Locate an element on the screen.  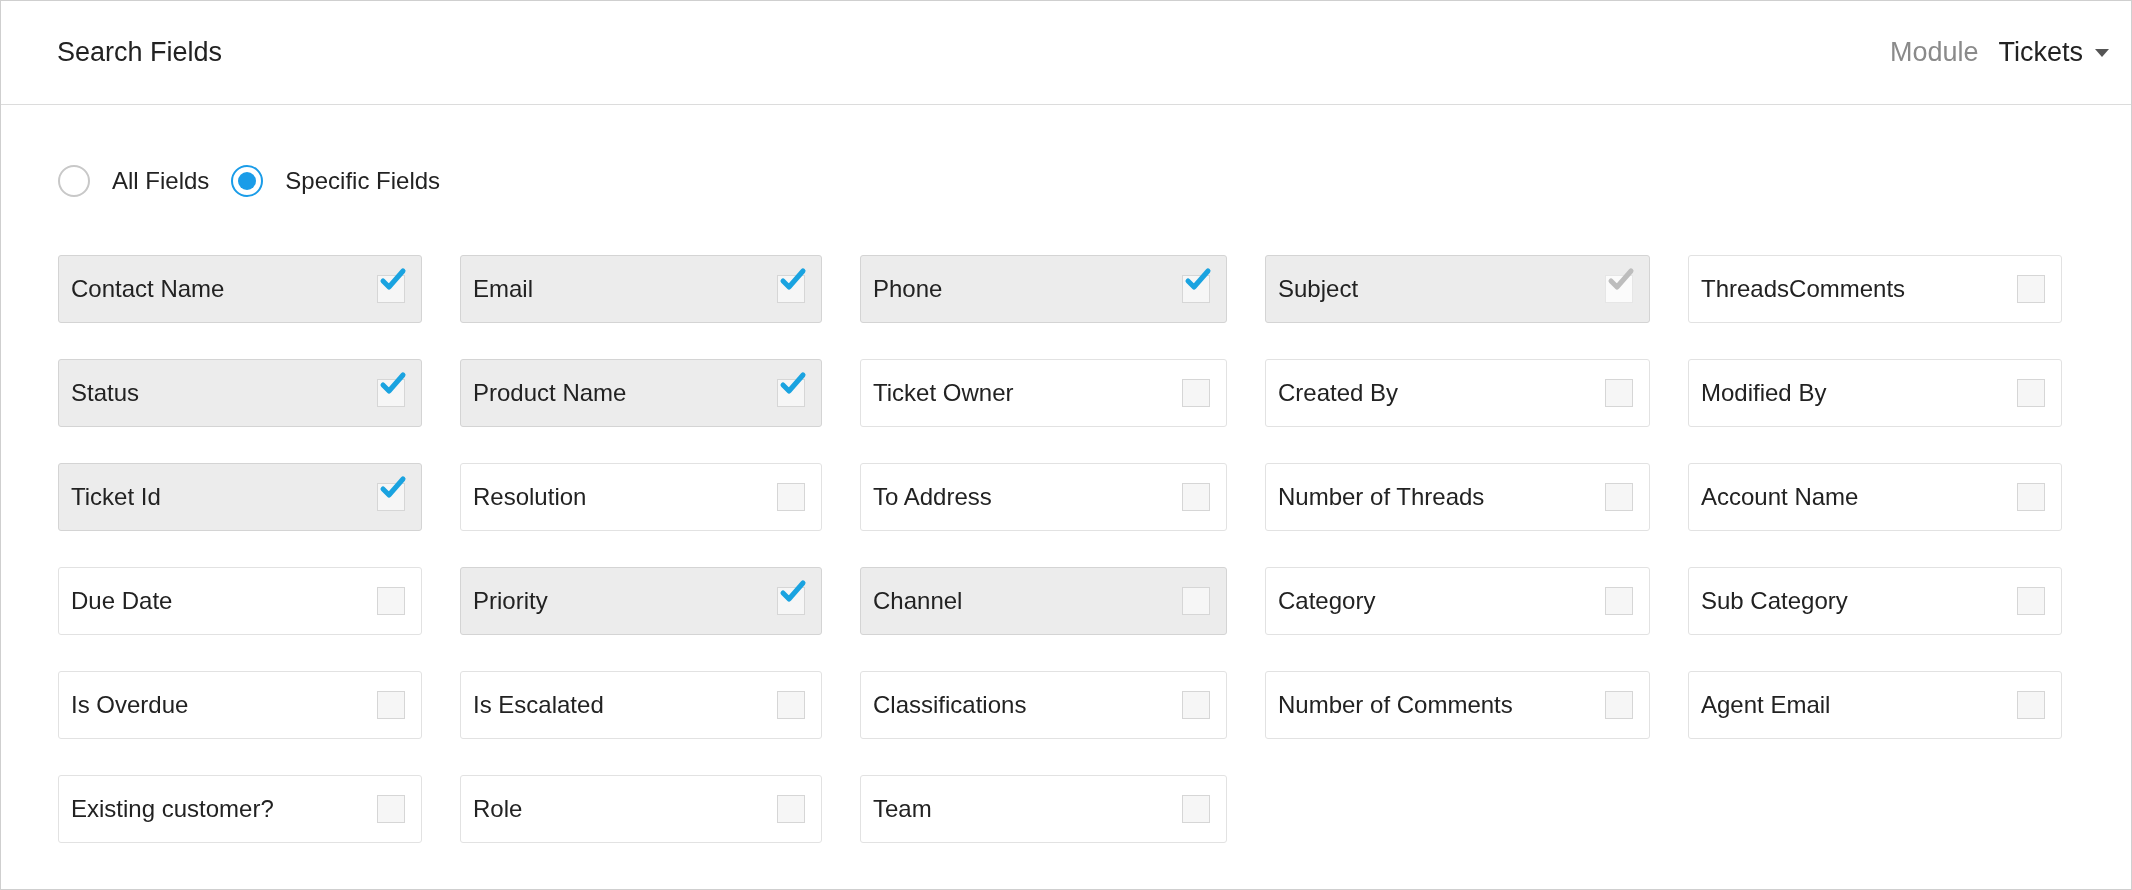
field-option: Phone is located at coordinates (1043, 289).